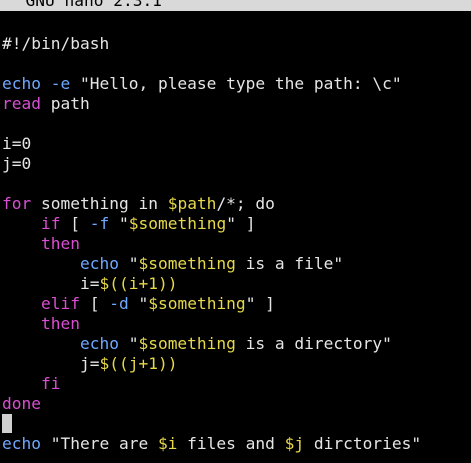 The width and height of the screenshot is (471, 463). I want to click on code-line-read: read path, so click(236, 104).